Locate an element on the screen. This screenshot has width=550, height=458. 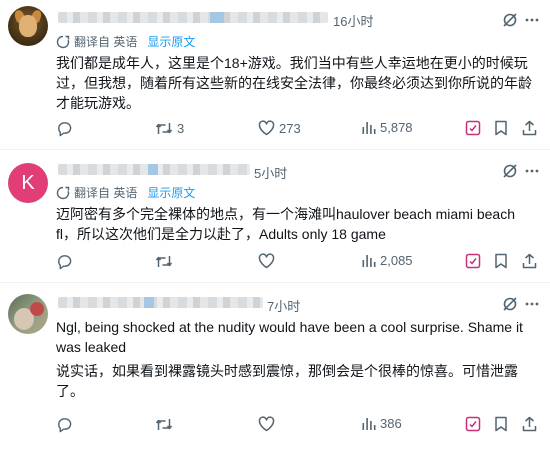
views-button: 5,878 is located at coordinates (387, 127).